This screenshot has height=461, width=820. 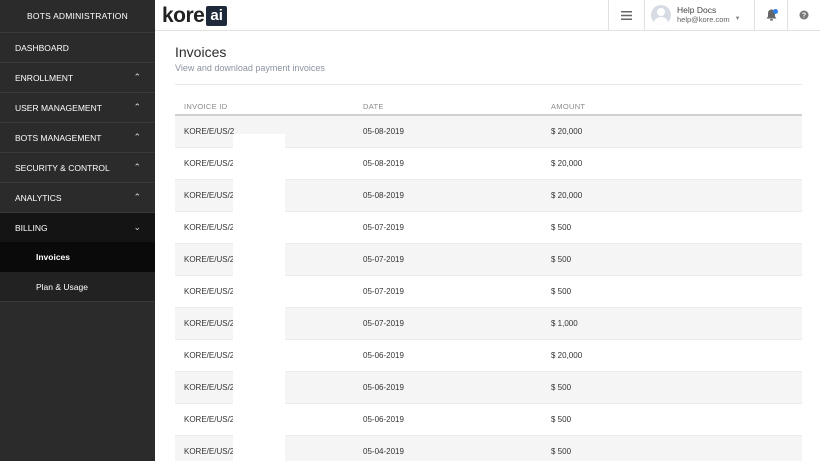 What do you see at coordinates (703, 19) in the screenshot?
I see `user-email: help@kore.com` at bounding box center [703, 19].